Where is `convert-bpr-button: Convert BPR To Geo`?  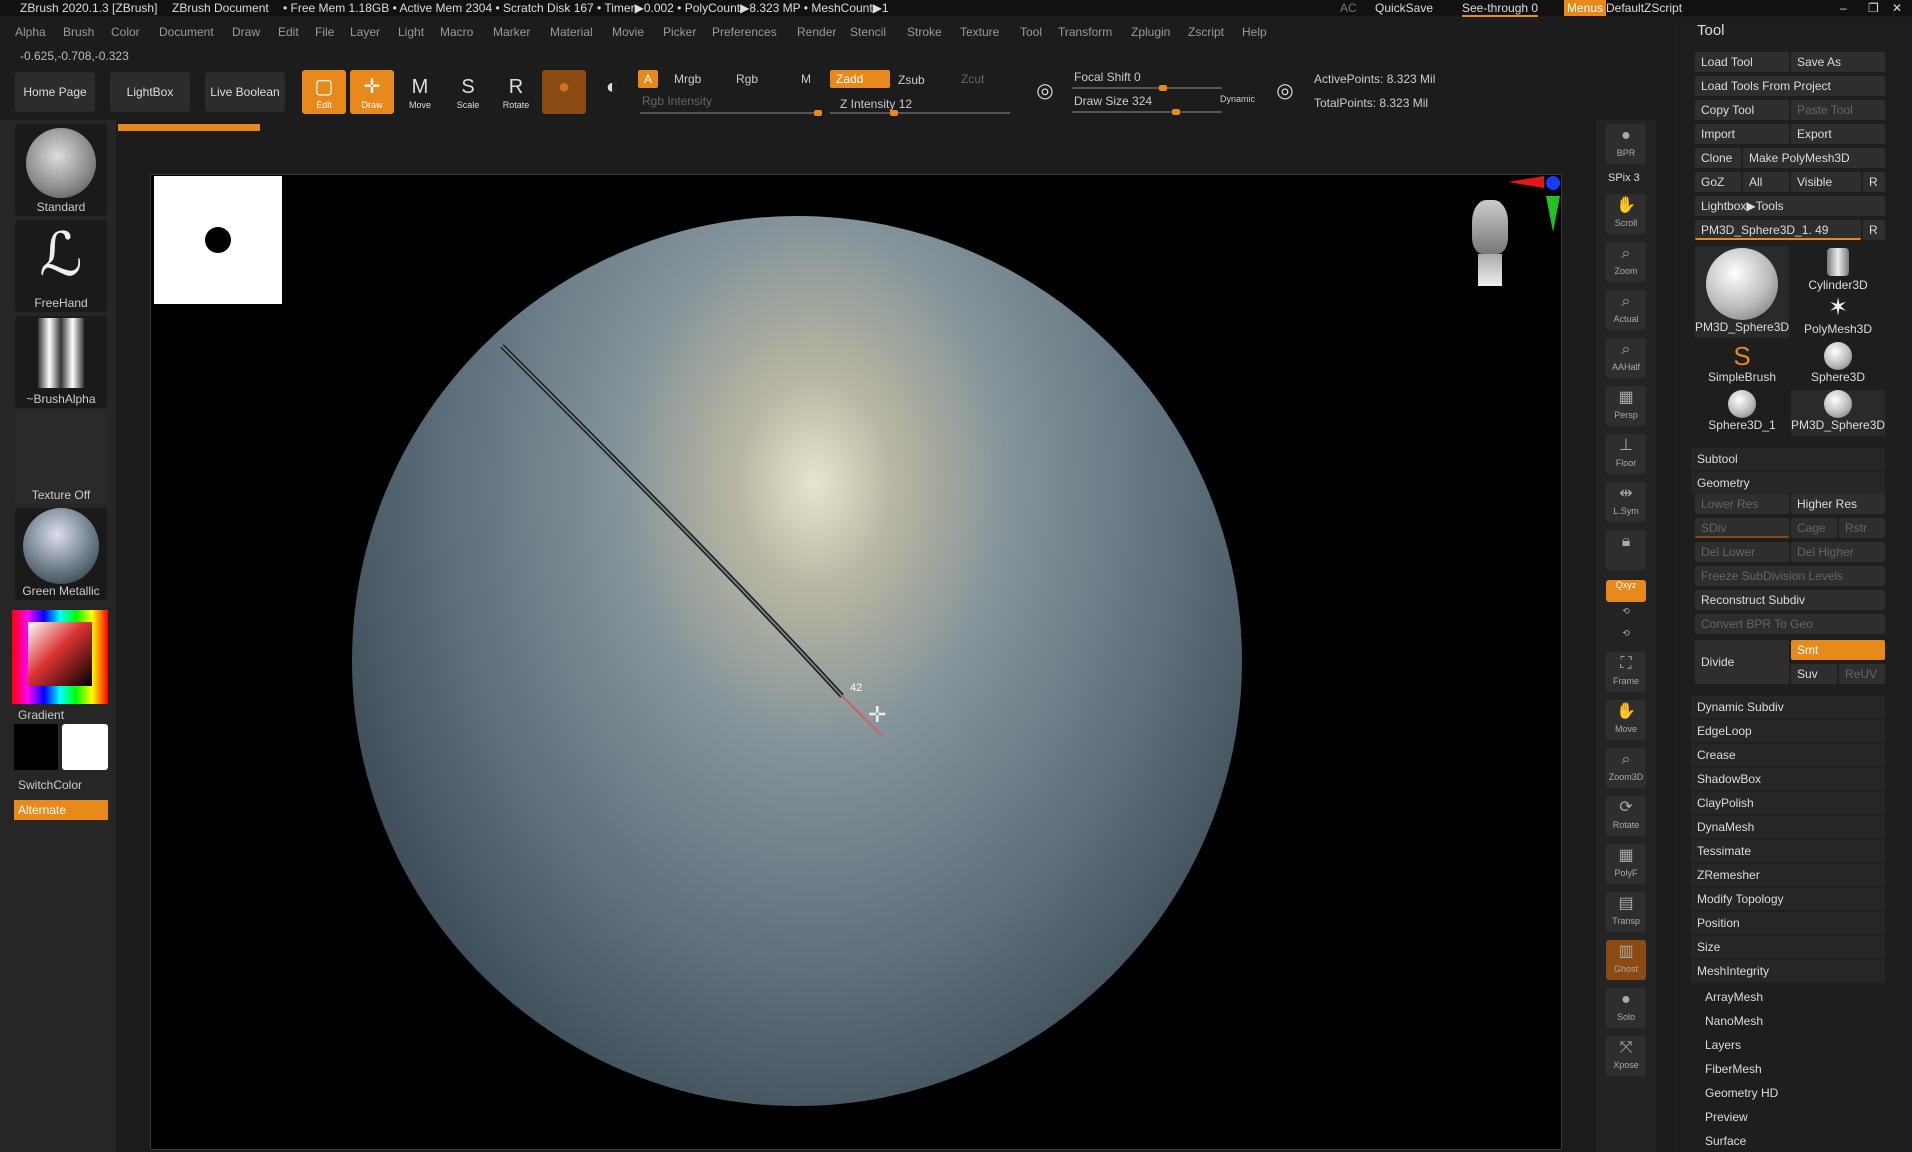
convert-bpr-button: Convert BPR To Geo is located at coordinates (1790, 624).